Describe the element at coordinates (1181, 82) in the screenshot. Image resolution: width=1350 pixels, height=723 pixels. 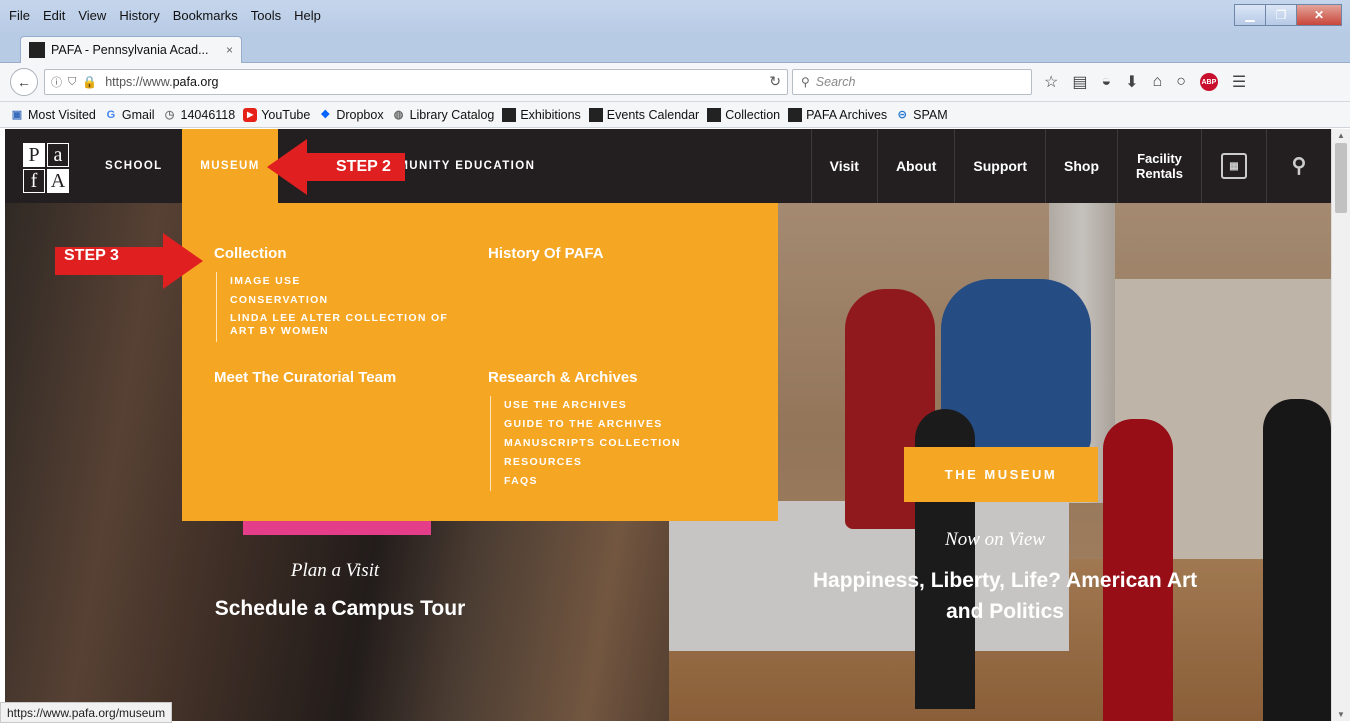
I see `chat-icon: ○` at that location.